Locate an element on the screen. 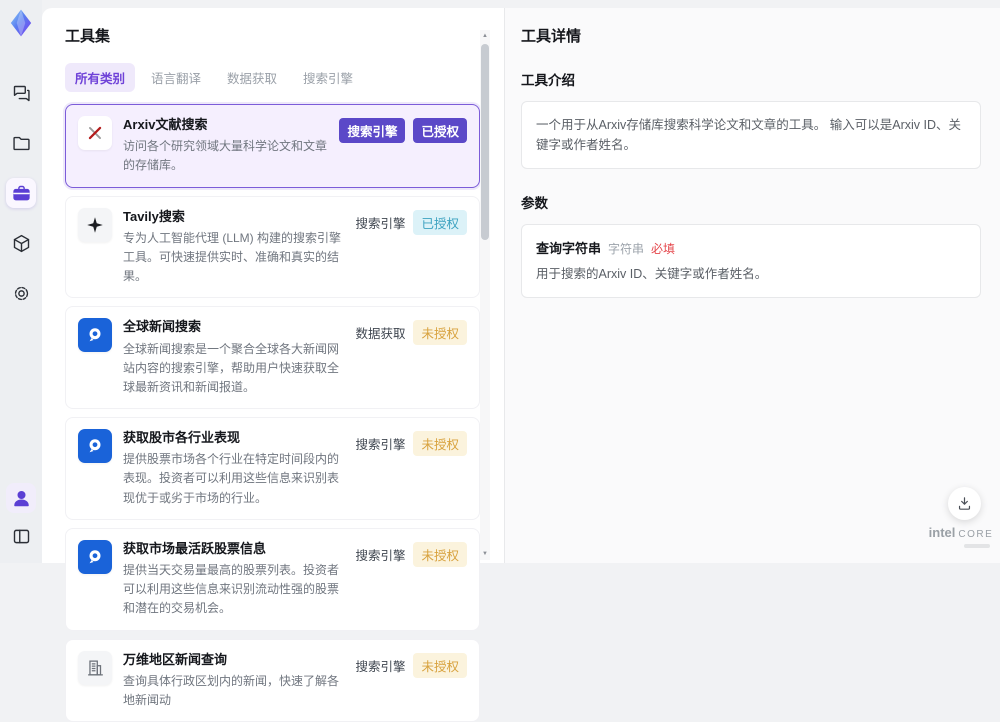  scroll-up-icon: ▲ is located at coordinates (485, 36).